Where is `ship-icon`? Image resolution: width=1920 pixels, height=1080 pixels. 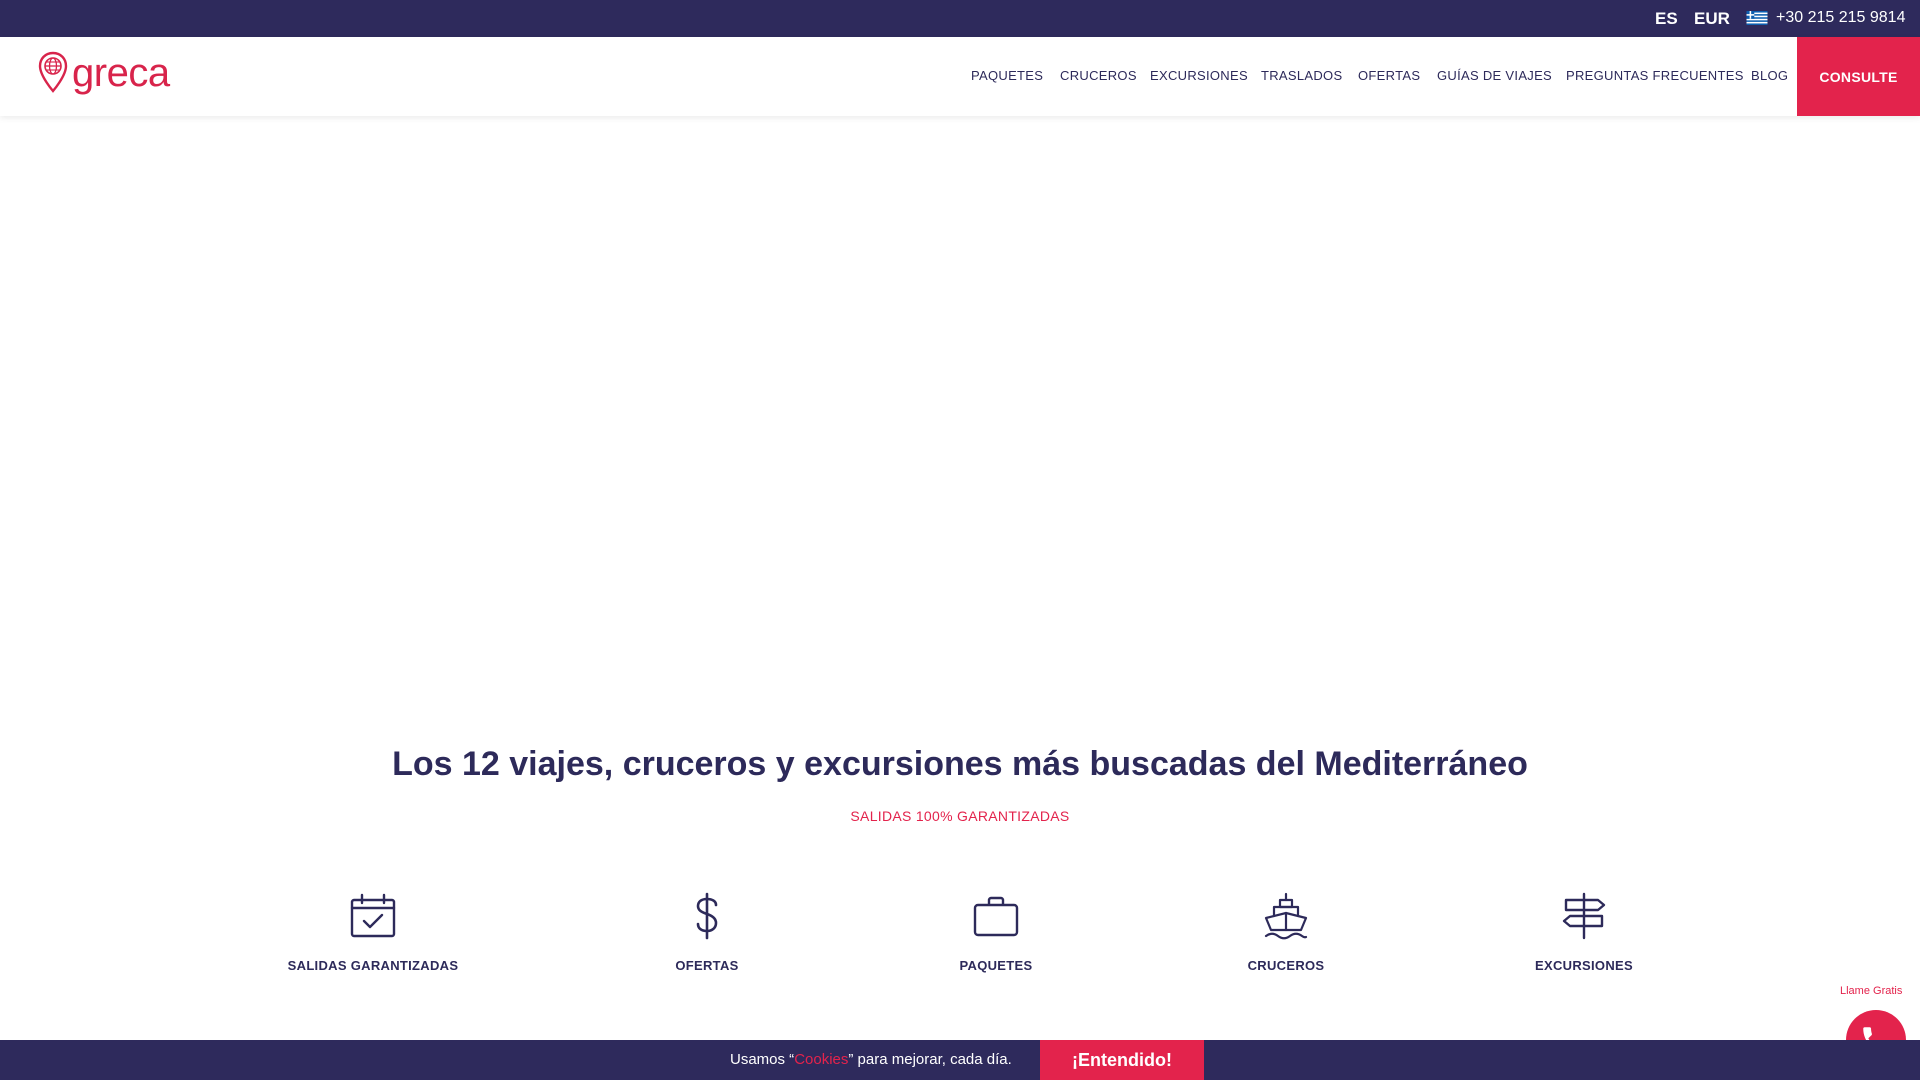
ship-icon is located at coordinates (1286, 916).